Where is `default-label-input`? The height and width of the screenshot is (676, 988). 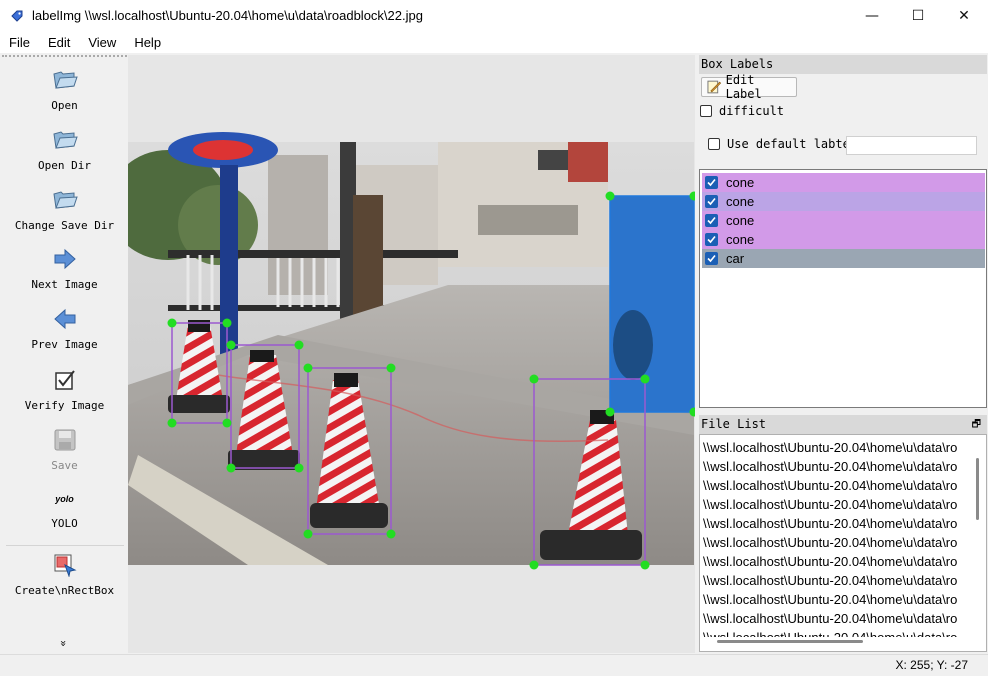
default-label-input is located at coordinates (911, 145).